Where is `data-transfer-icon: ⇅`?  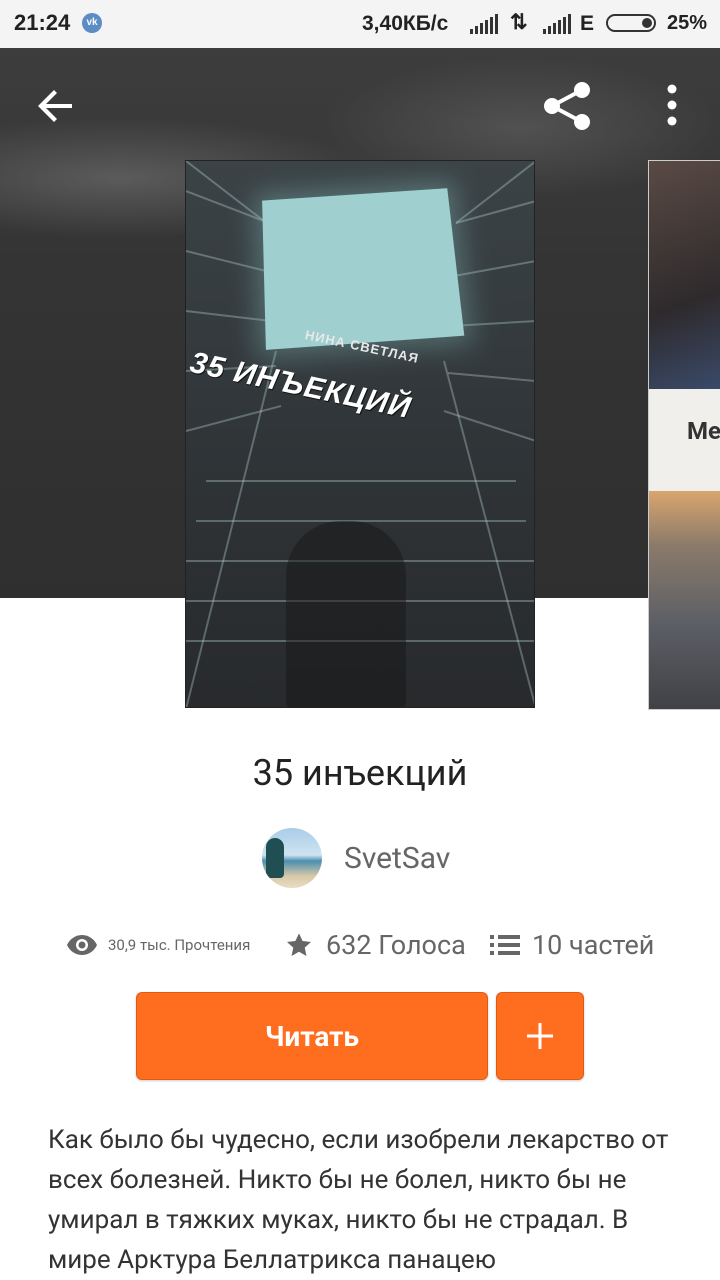 data-transfer-icon: ⇅ is located at coordinates (519, 22).